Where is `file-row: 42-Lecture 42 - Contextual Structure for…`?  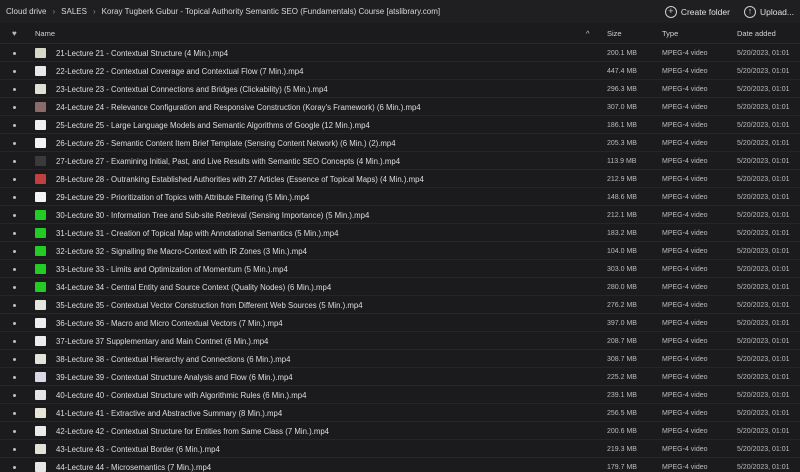 file-row: 42-Lecture 42 - Contextual Structure for… is located at coordinates (400, 431).